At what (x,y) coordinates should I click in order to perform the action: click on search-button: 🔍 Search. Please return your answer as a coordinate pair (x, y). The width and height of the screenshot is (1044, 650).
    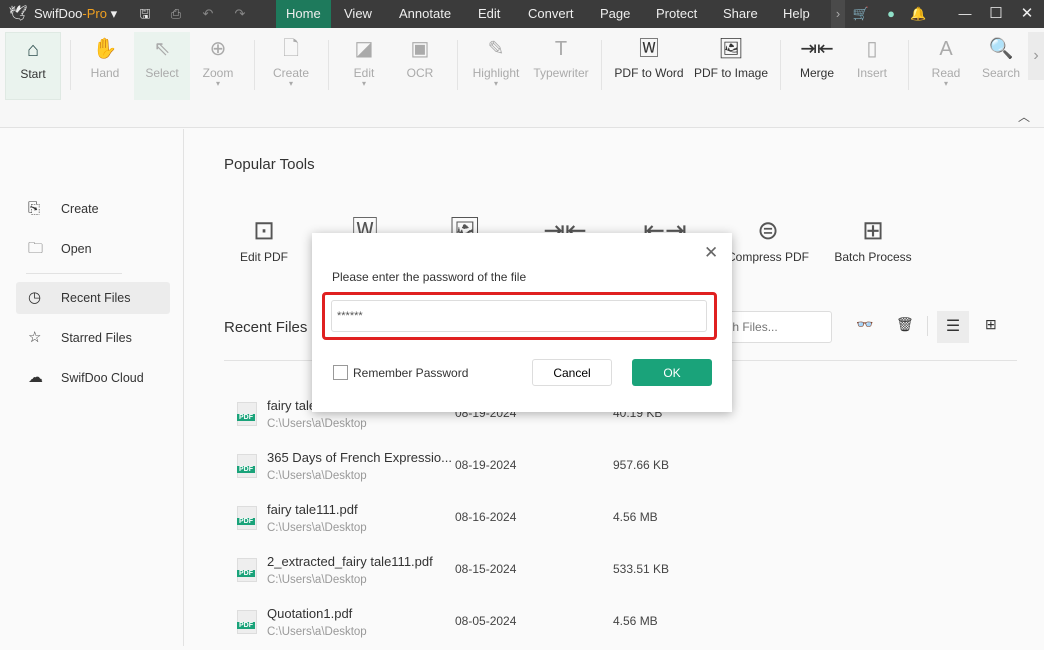
    Looking at the image, I should click on (1001, 66).